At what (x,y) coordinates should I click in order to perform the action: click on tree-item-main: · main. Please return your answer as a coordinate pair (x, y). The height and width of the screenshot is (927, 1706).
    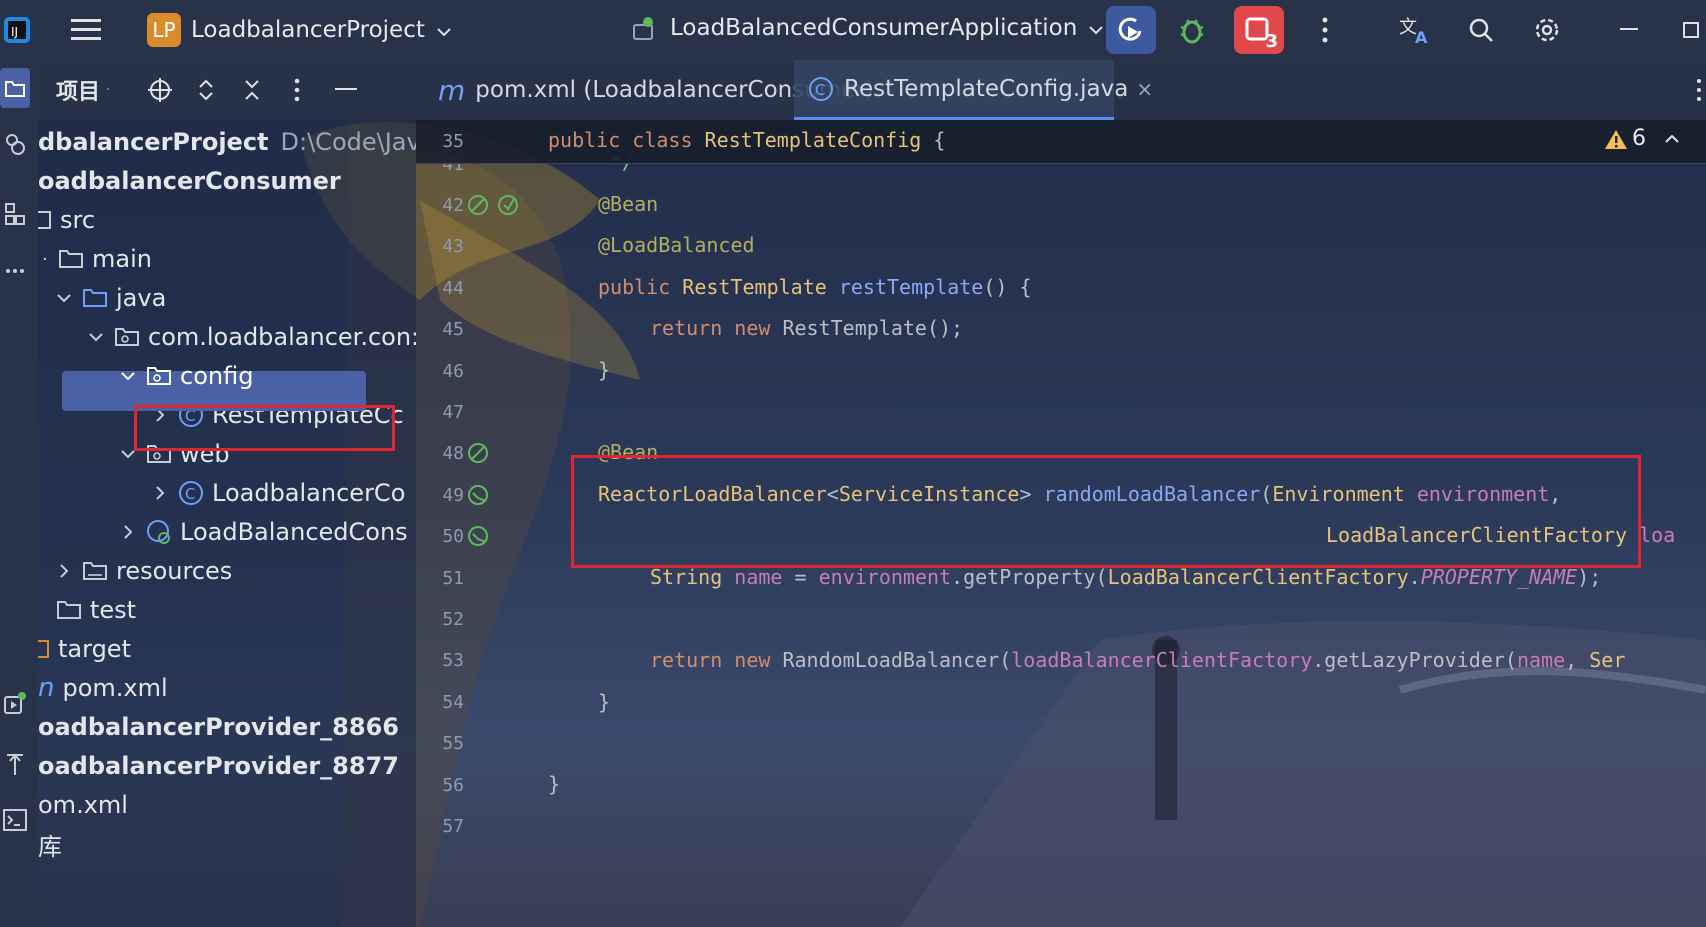
    Looking at the image, I should click on (95, 259).